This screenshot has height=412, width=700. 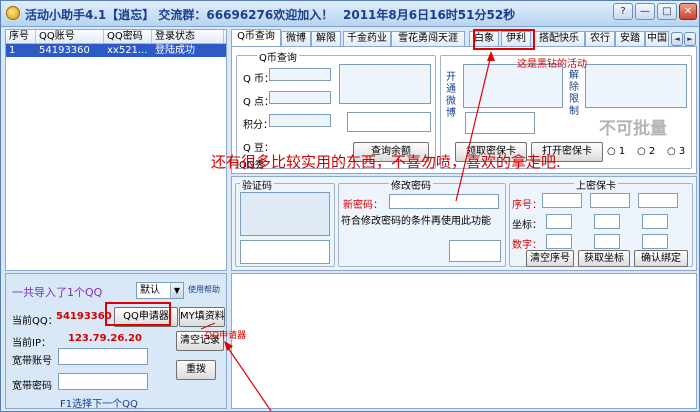 What do you see at coordinates (552, 64) in the screenshot?
I see `annotation-black-drill: 这是黑钻的活动` at bounding box center [552, 64].